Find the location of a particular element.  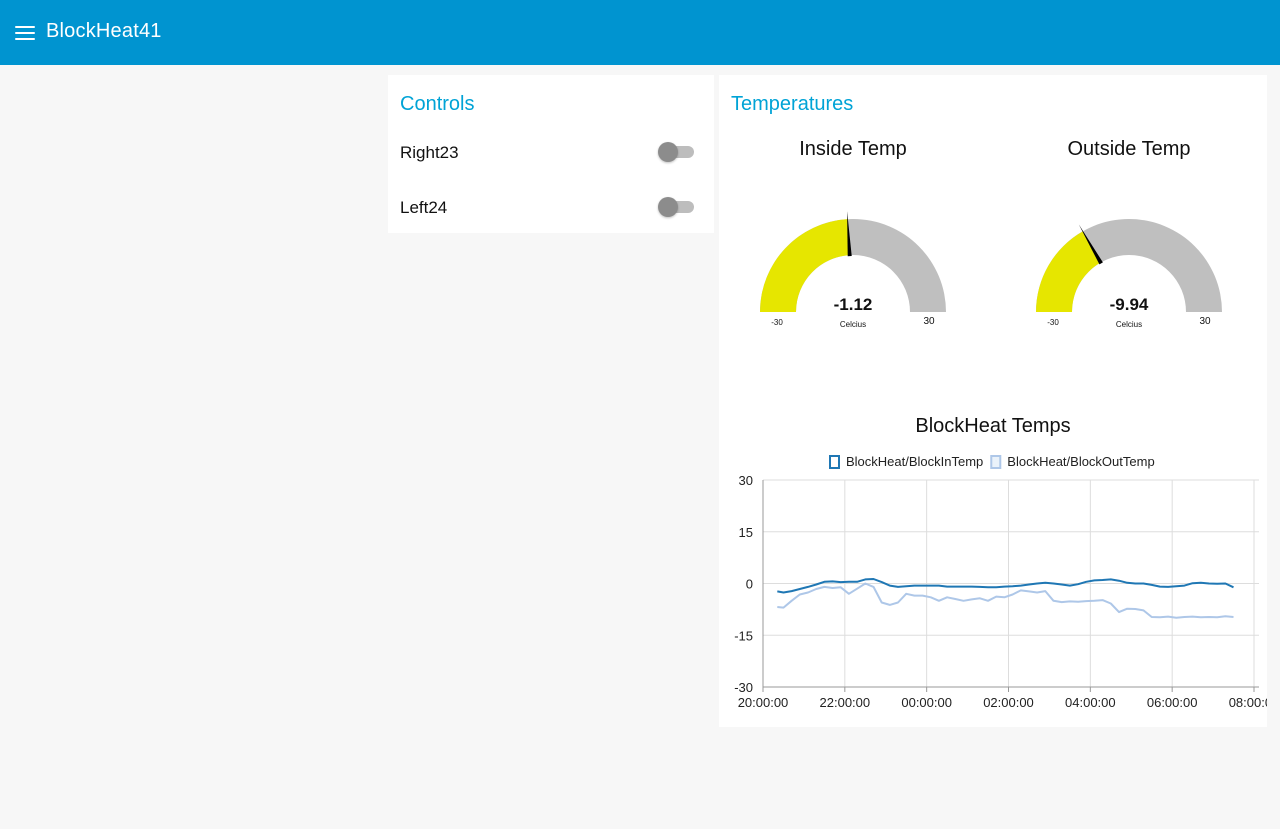

top-header-bar: BlockHeat41 is located at coordinates (640, 32).